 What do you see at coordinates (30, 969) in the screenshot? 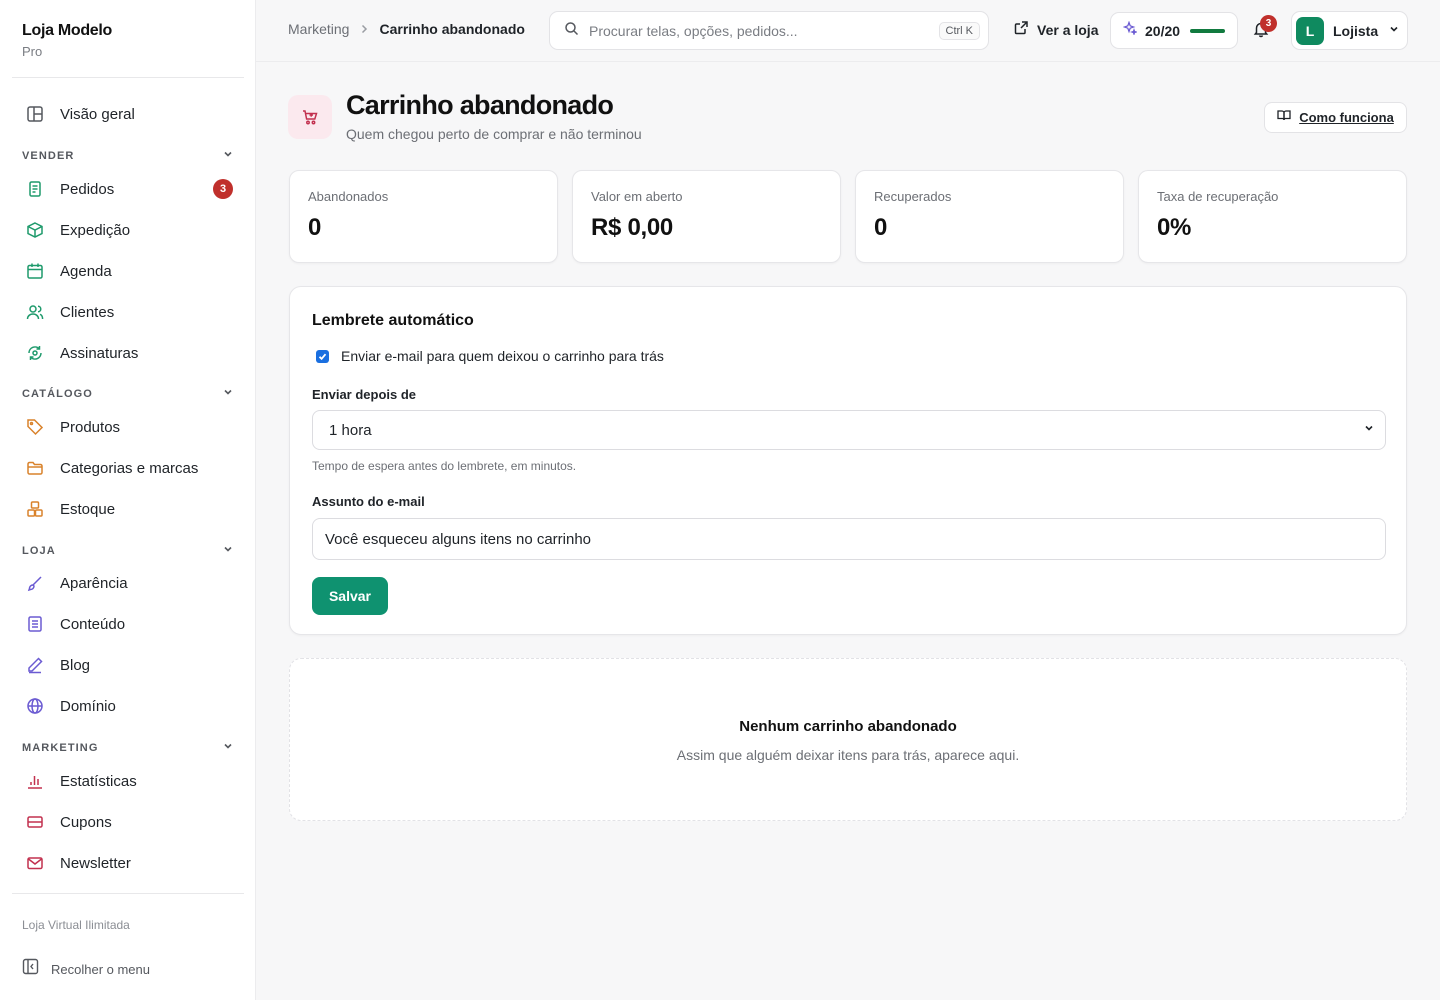
I see `sidebar-collapse-icon` at bounding box center [30, 969].